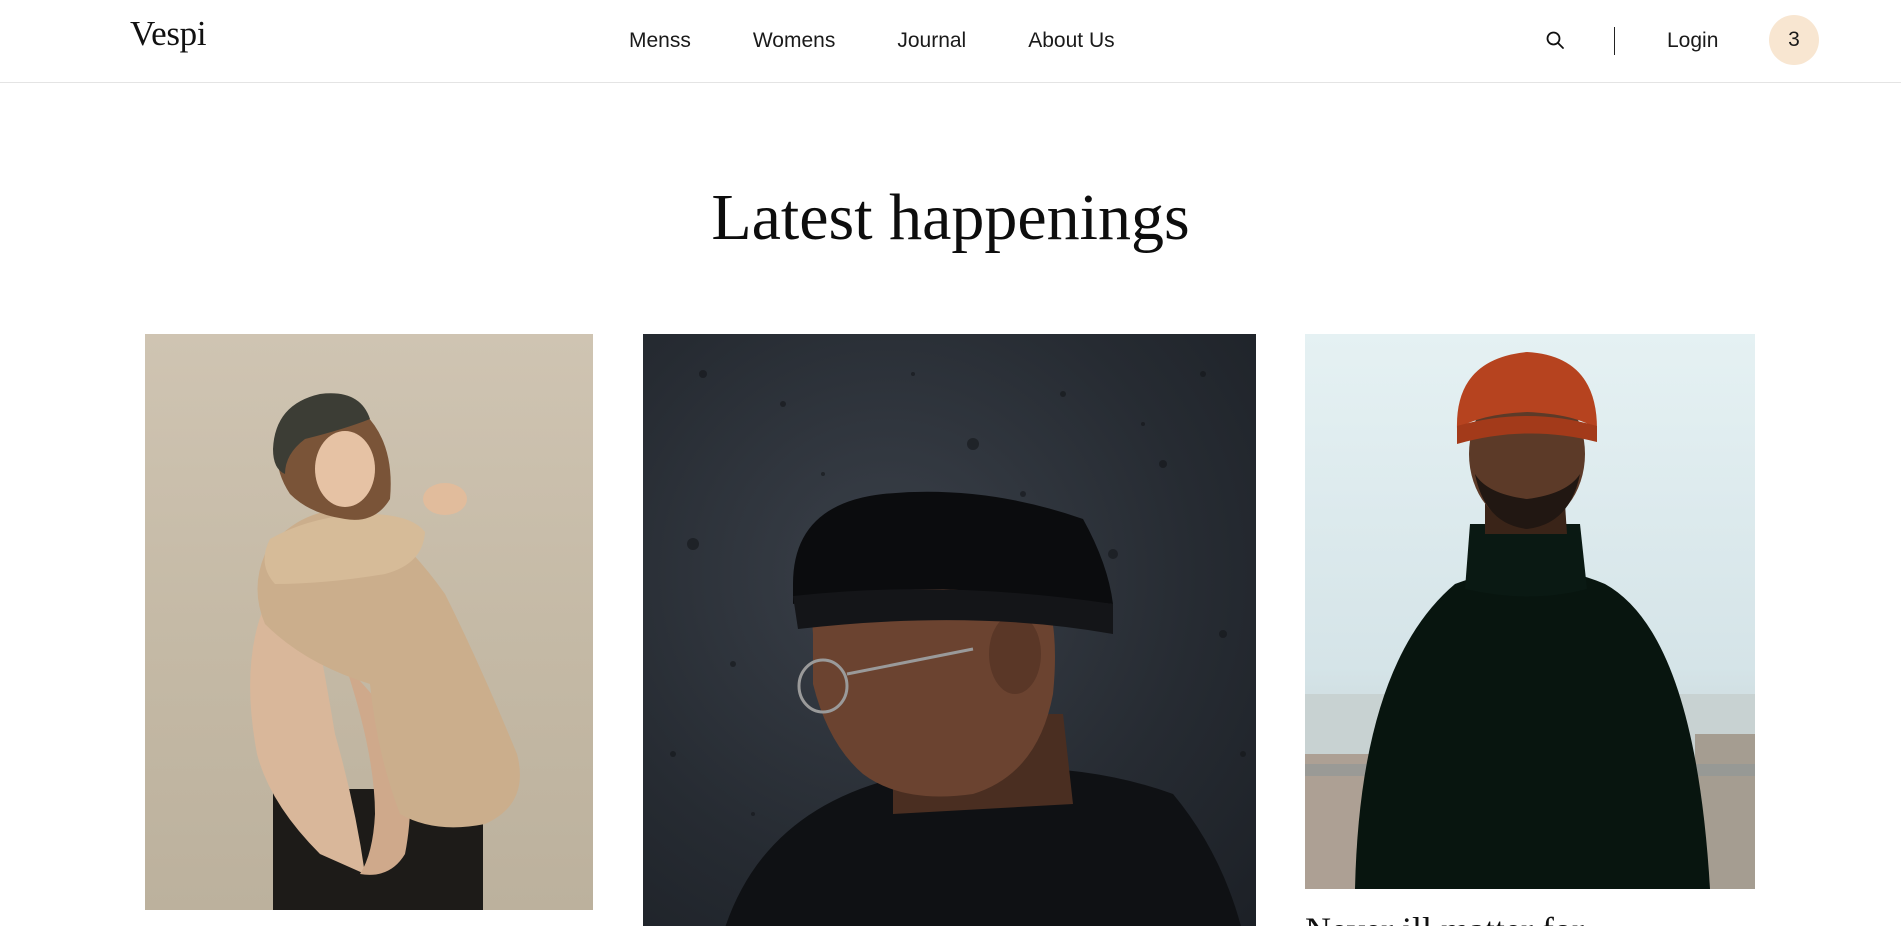 The image size is (1901, 926). What do you see at coordinates (385, 651) in the screenshot?
I see `woman-beige-sweater-photo` at bounding box center [385, 651].